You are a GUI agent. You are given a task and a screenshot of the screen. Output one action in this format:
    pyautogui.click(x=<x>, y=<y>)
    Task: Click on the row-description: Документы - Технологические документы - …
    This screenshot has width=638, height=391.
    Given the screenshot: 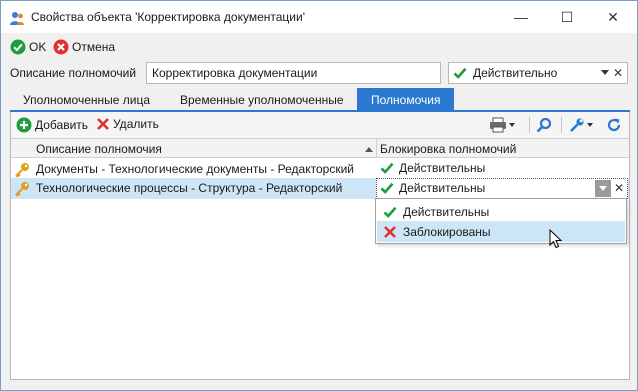 What is the action you would take?
    pyautogui.click(x=195, y=169)
    